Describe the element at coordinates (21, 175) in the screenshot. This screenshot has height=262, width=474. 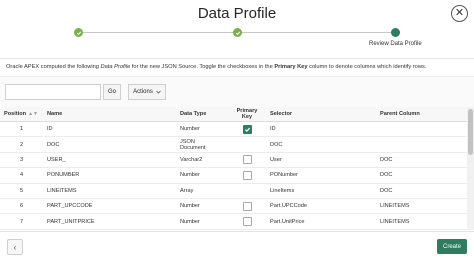
I see `cell-position: 4` at that location.